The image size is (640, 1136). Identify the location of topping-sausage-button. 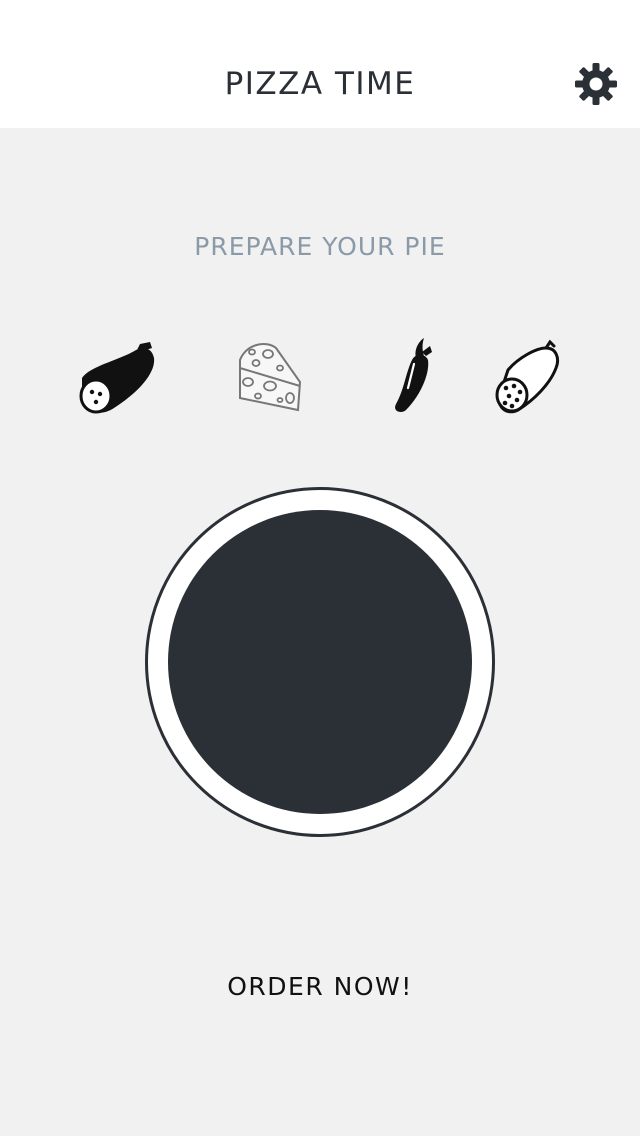
(118, 376).